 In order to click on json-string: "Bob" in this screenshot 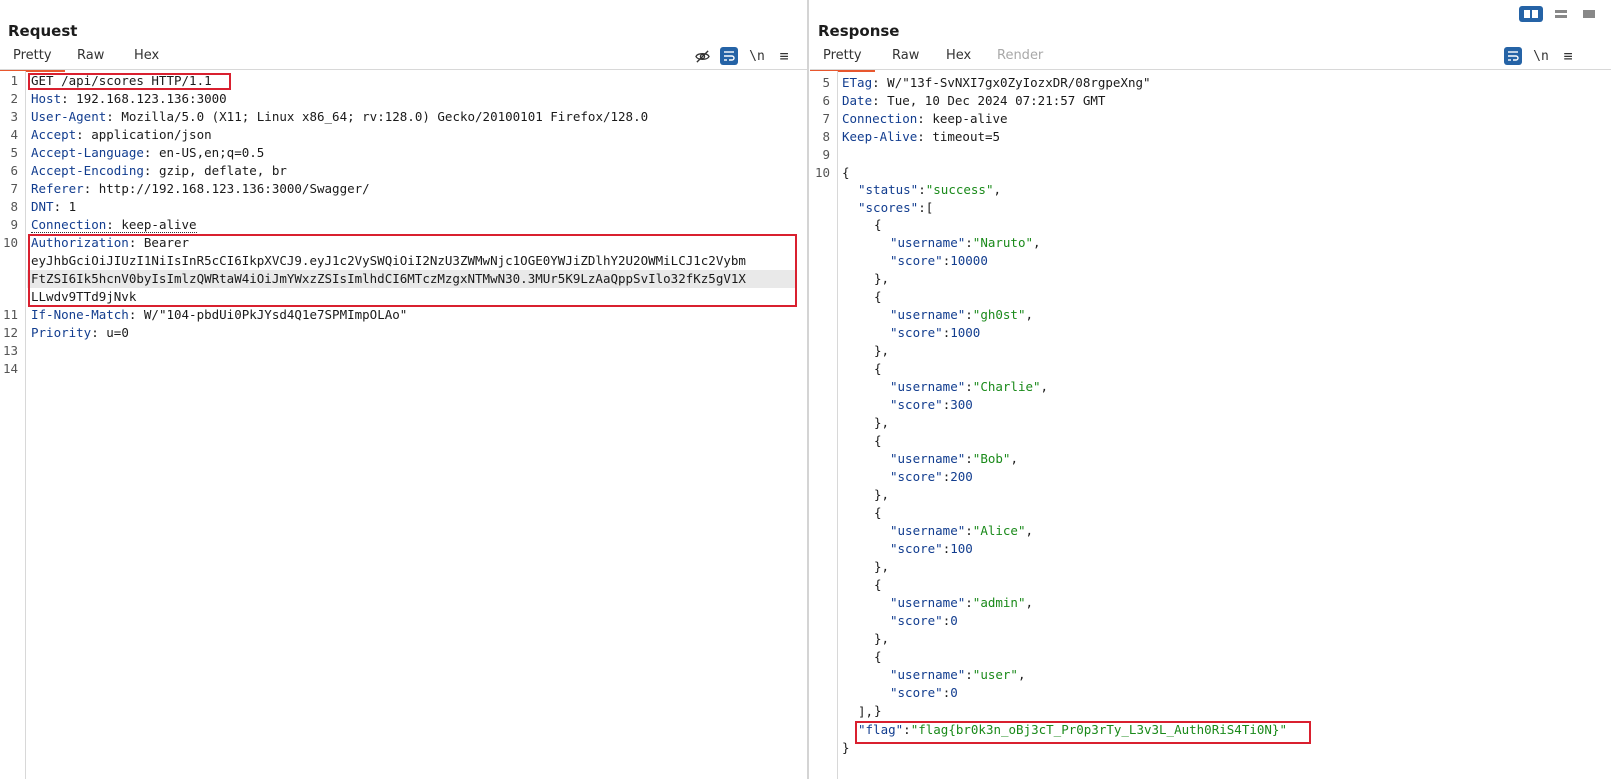, I will do `click(991, 458)`.